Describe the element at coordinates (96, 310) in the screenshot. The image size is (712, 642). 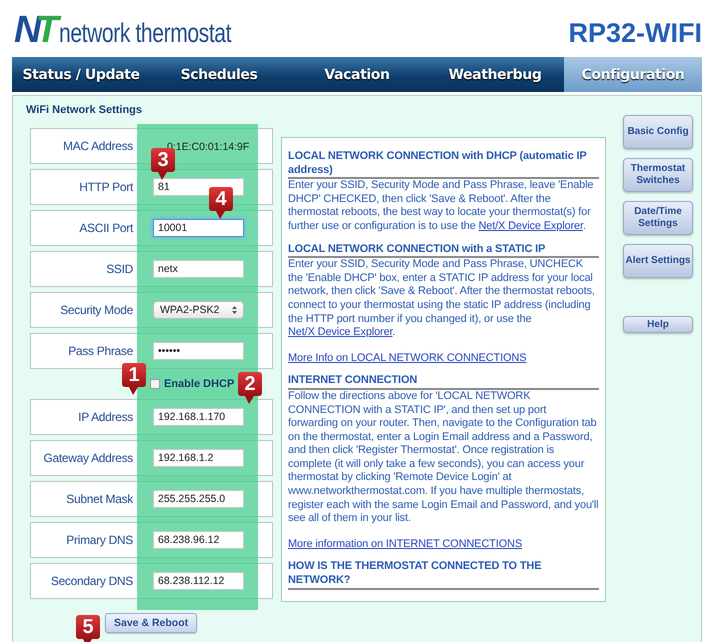
I see `field-label: Security Mode` at that location.